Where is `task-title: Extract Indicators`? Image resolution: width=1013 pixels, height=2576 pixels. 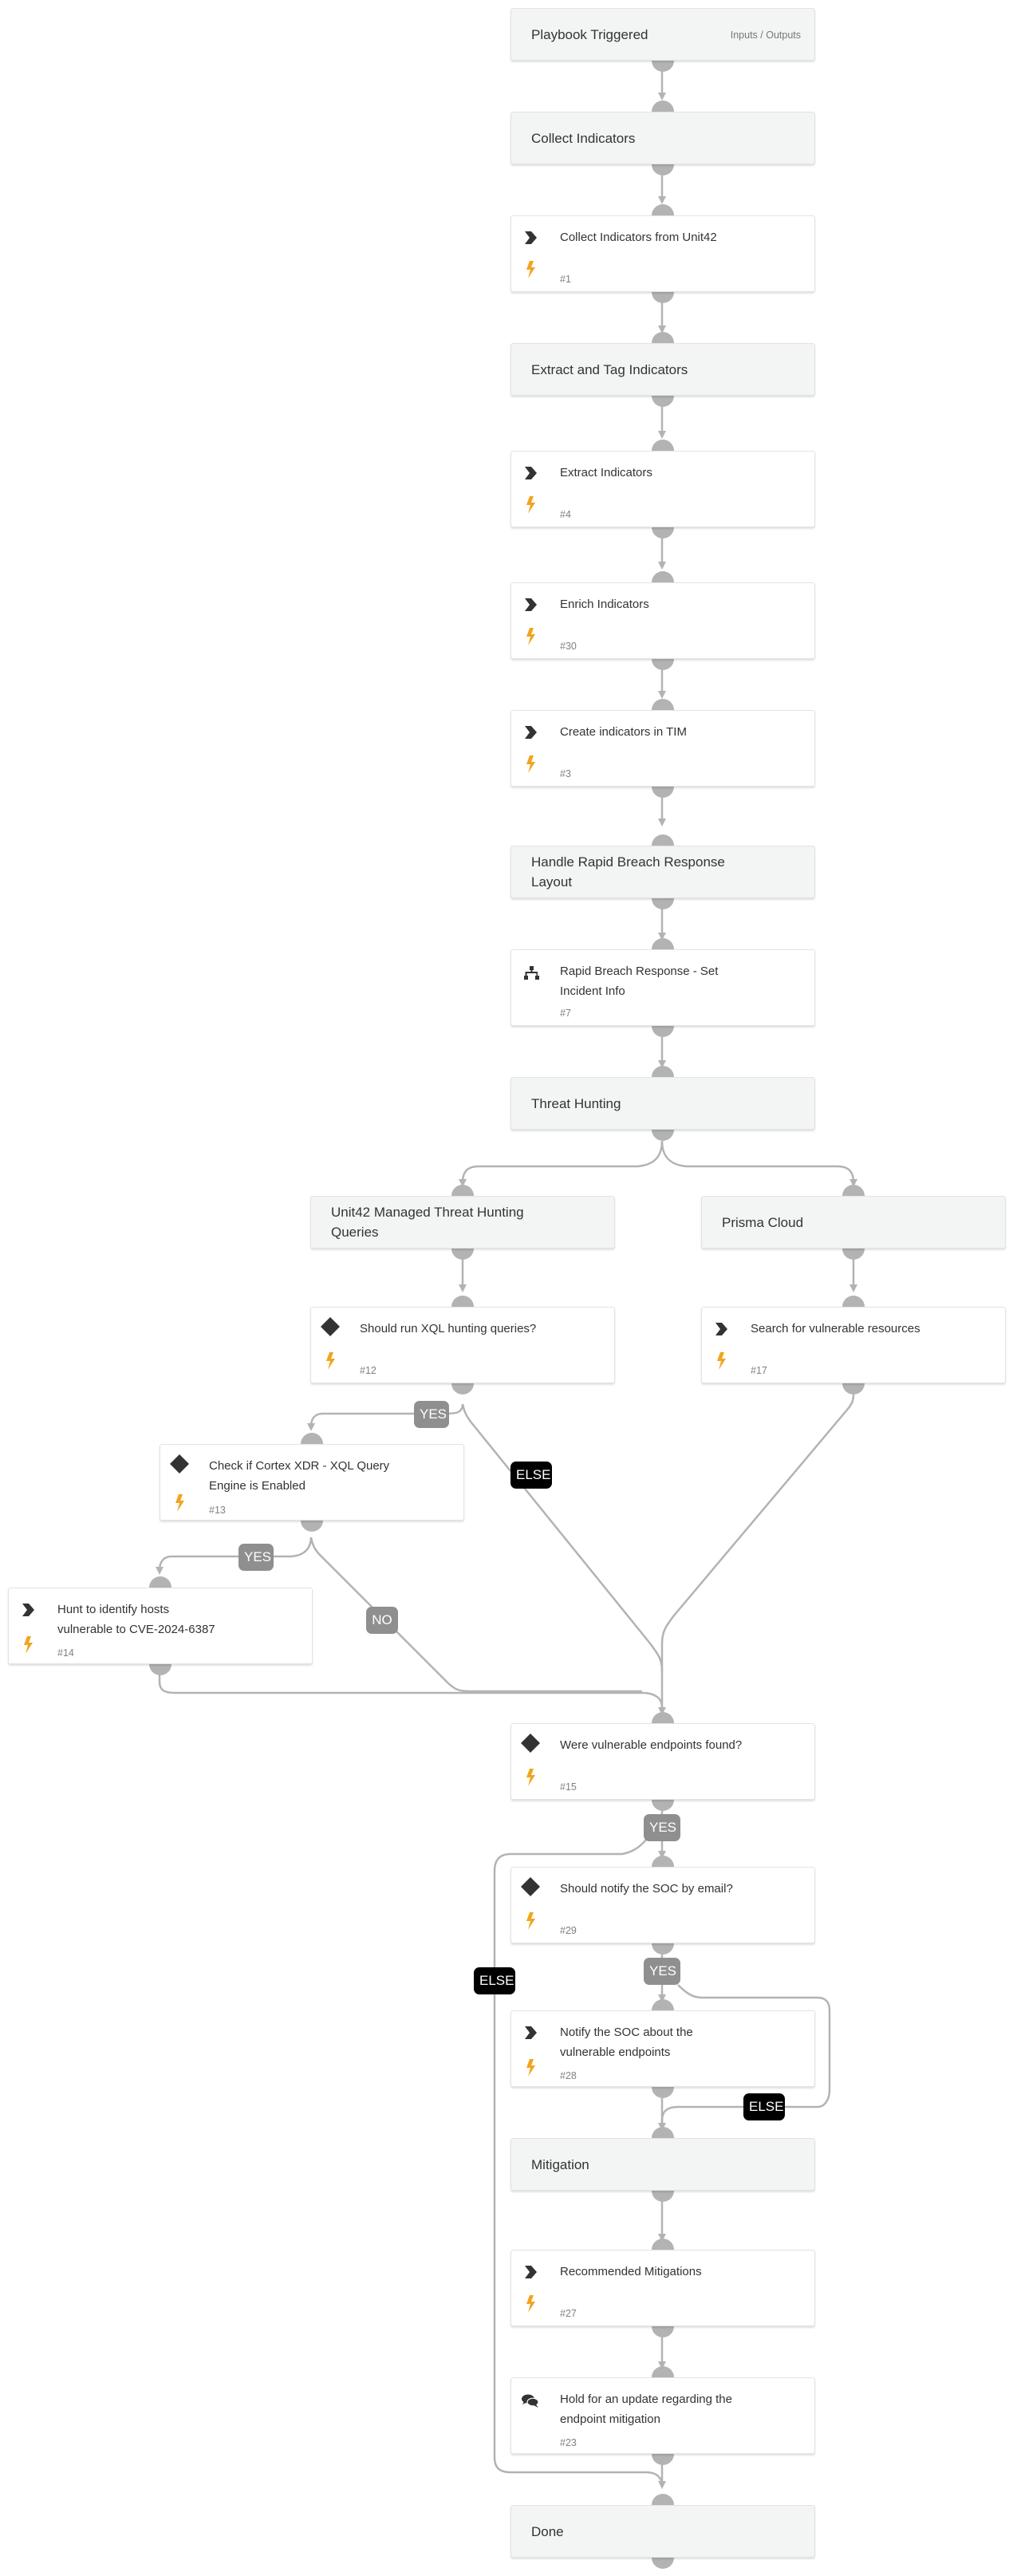
task-title: Extract Indicators is located at coordinates (606, 473).